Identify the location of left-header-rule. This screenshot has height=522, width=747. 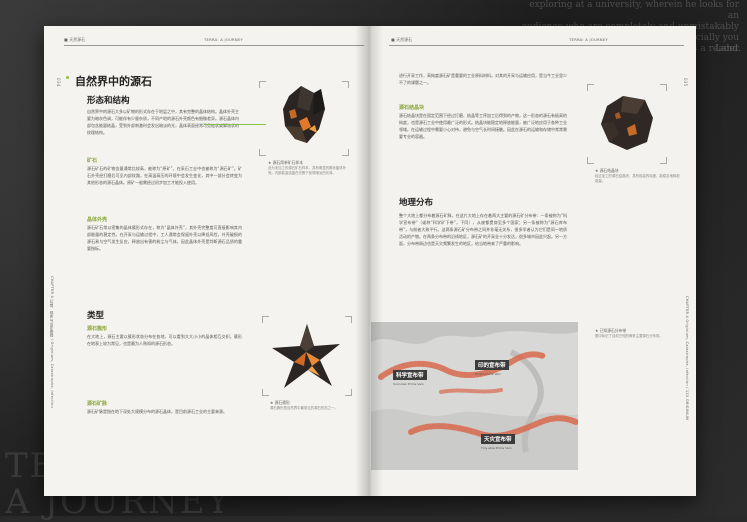
(214, 45).